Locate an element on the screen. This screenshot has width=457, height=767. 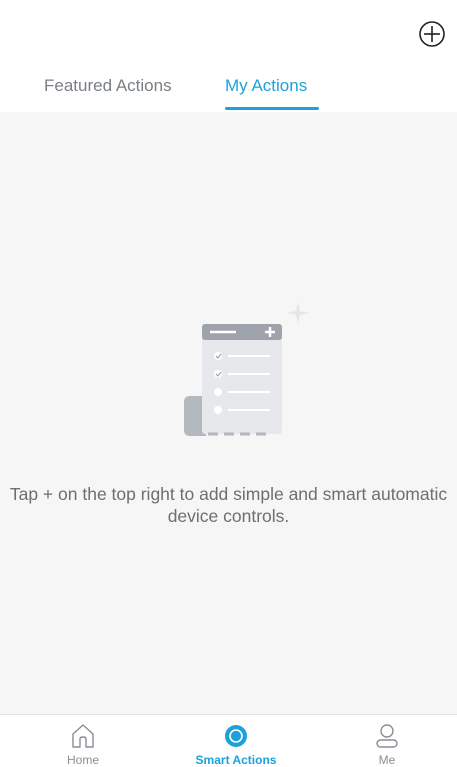
action-tabs: Featured Actions My Actions is located at coordinates (228, 93).